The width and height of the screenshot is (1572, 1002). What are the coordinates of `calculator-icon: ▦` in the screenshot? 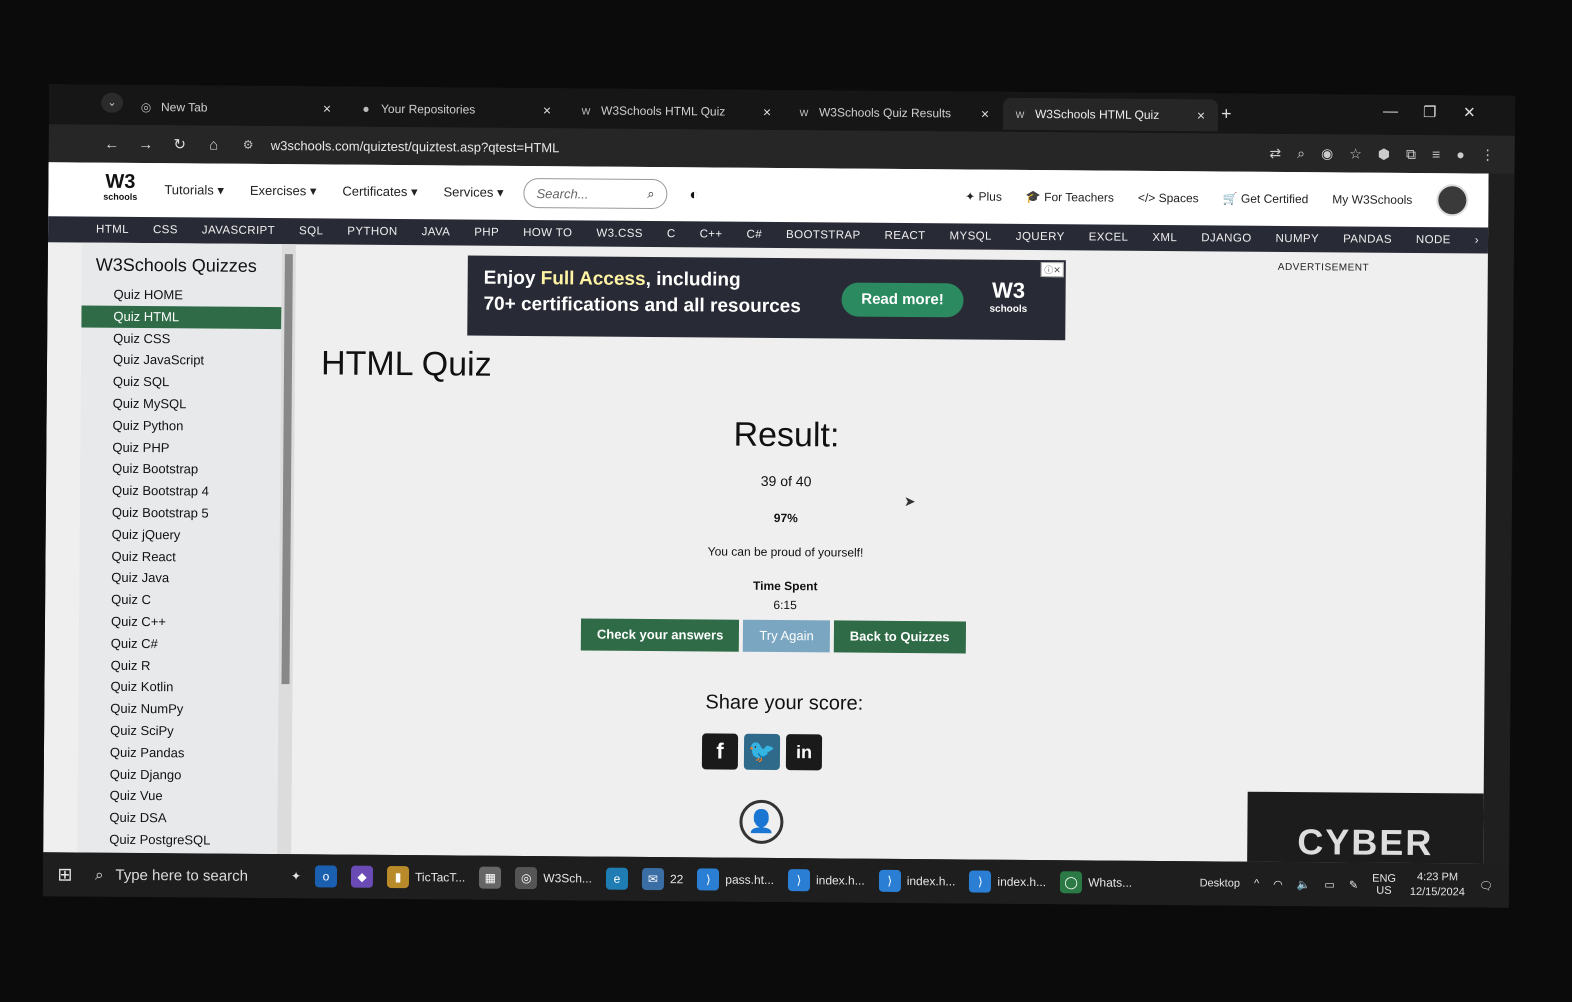 It's located at (490, 877).